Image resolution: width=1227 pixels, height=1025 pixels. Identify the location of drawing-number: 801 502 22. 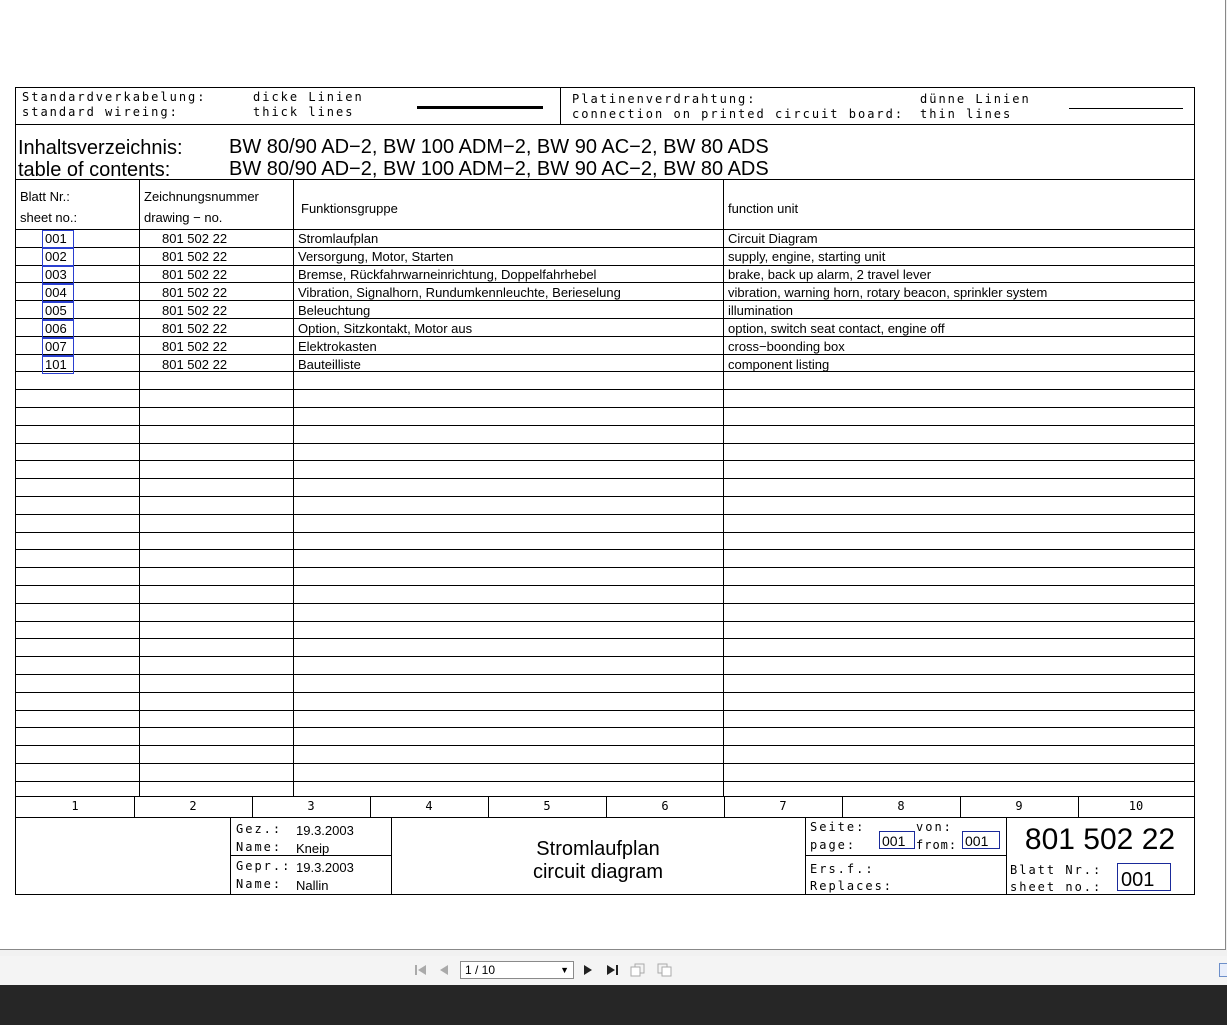
(1100, 839).